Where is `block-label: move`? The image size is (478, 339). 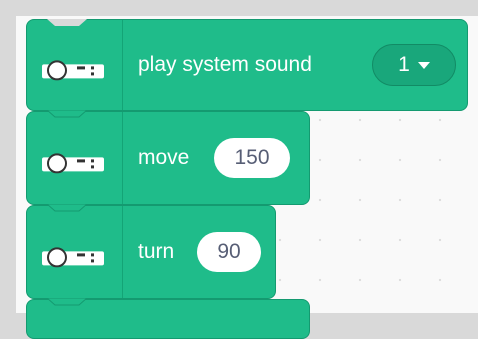
block-label: move is located at coordinates (164, 157).